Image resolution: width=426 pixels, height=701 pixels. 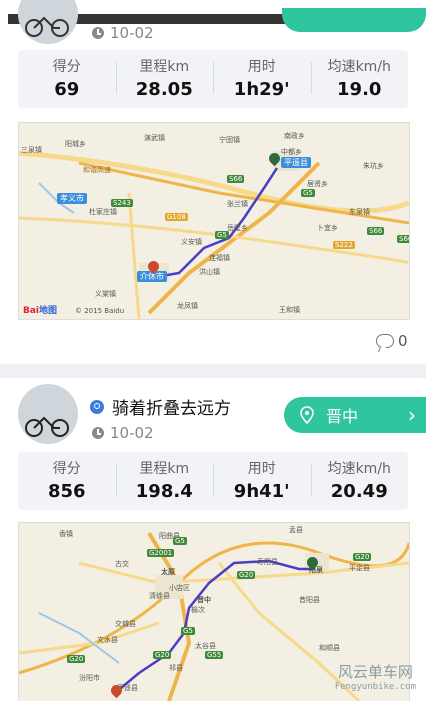 What do you see at coordinates (125, 624) in the screenshot?
I see `map-label: 交城县` at bounding box center [125, 624].